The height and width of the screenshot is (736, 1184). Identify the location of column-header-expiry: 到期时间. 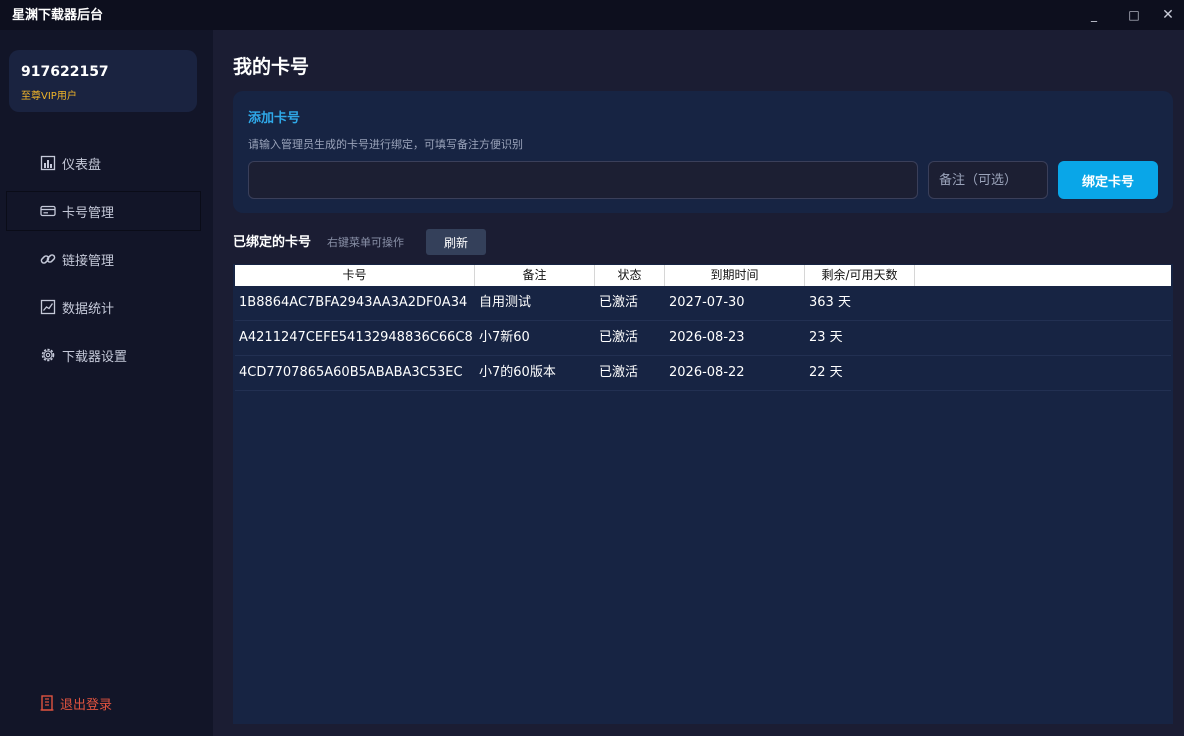
(735, 275).